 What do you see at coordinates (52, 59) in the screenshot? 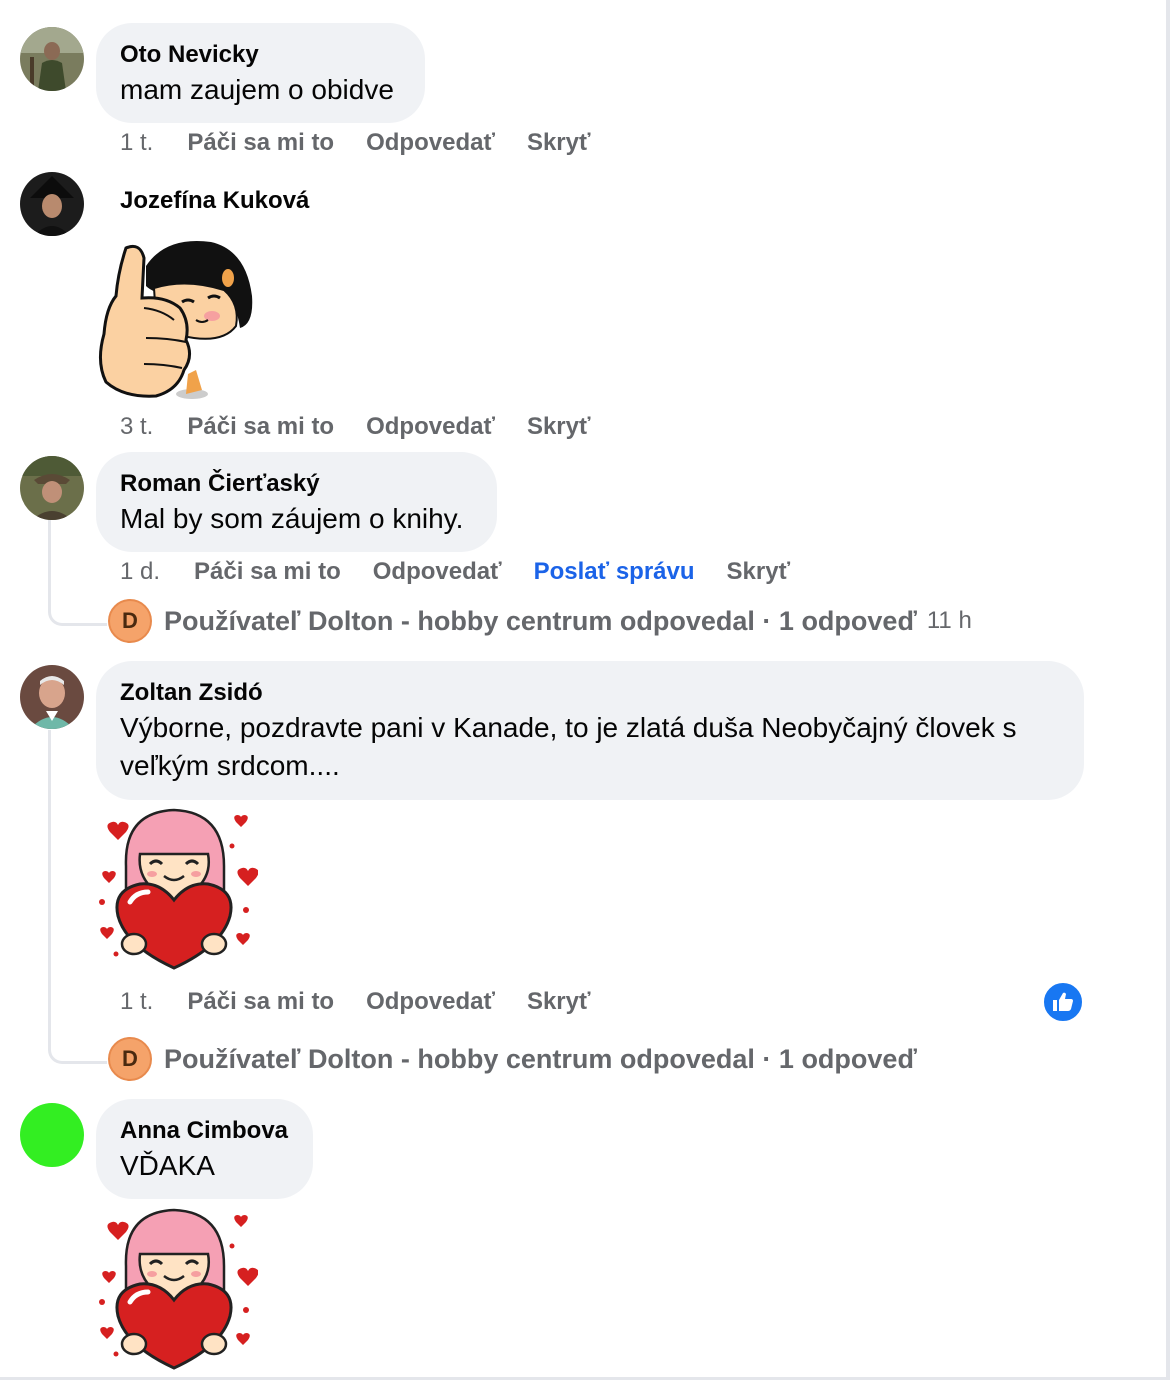
I see `avatar-oto-nevicky` at bounding box center [52, 59].